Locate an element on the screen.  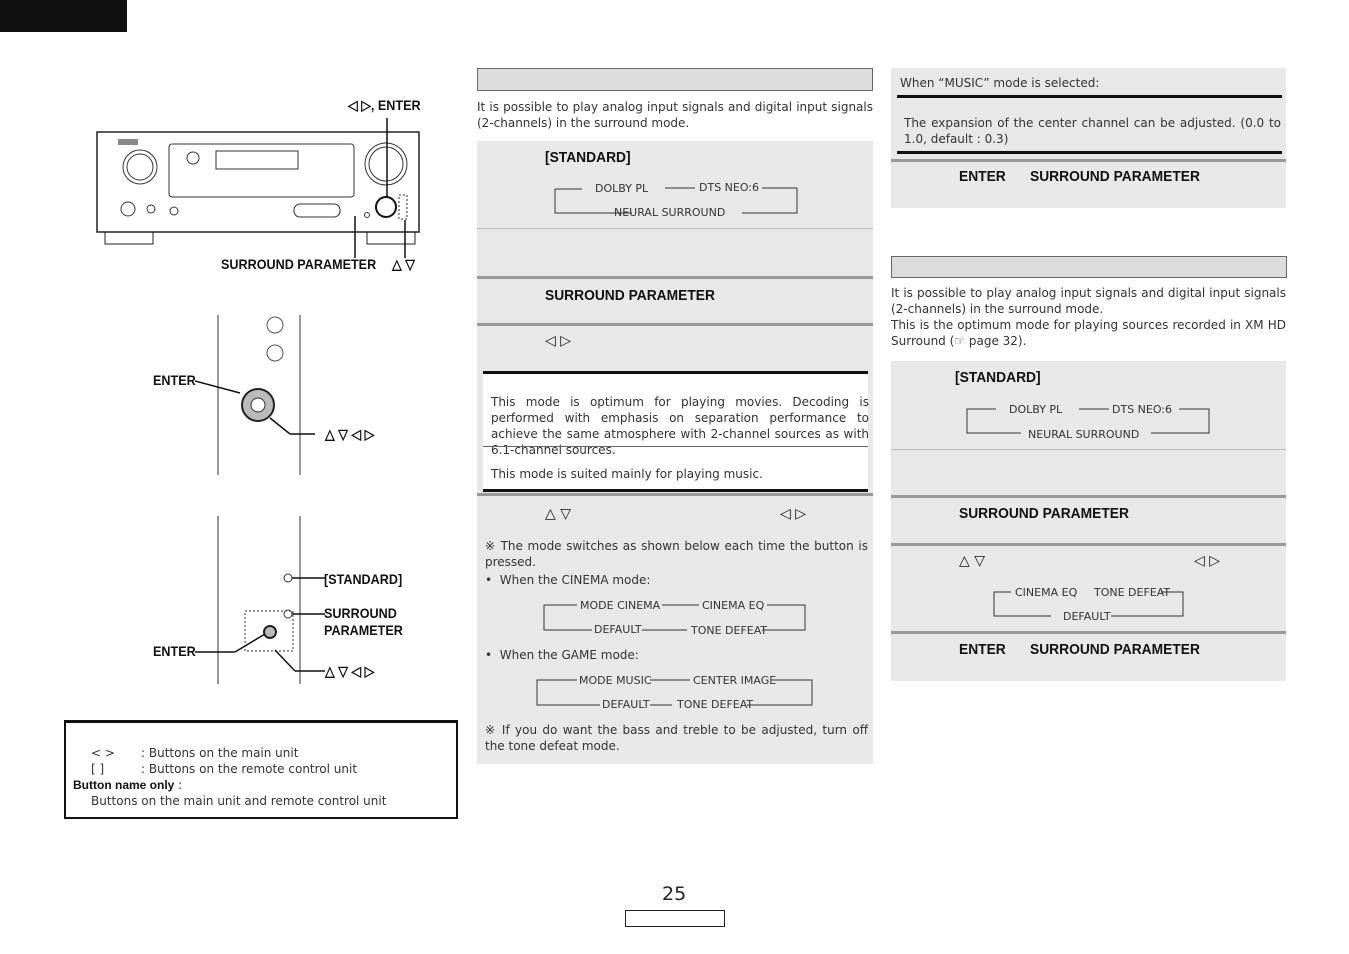
remote2-label-surround: SURROUND is located at coordinates (360, 613).